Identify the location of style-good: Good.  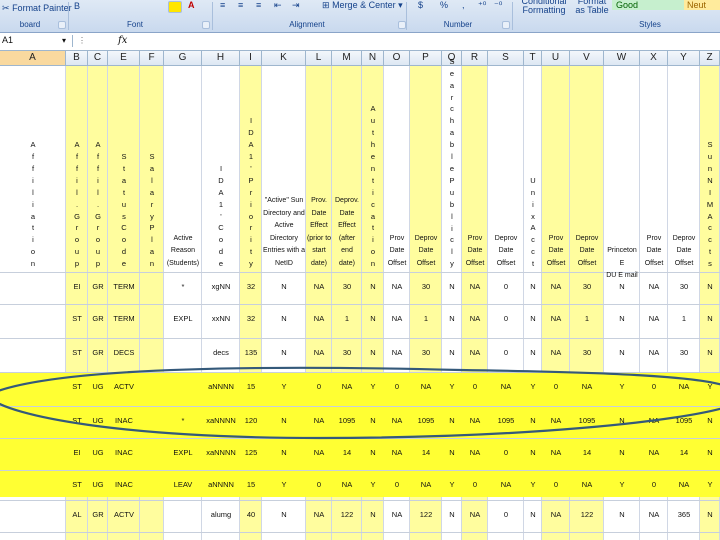
(649, 5).